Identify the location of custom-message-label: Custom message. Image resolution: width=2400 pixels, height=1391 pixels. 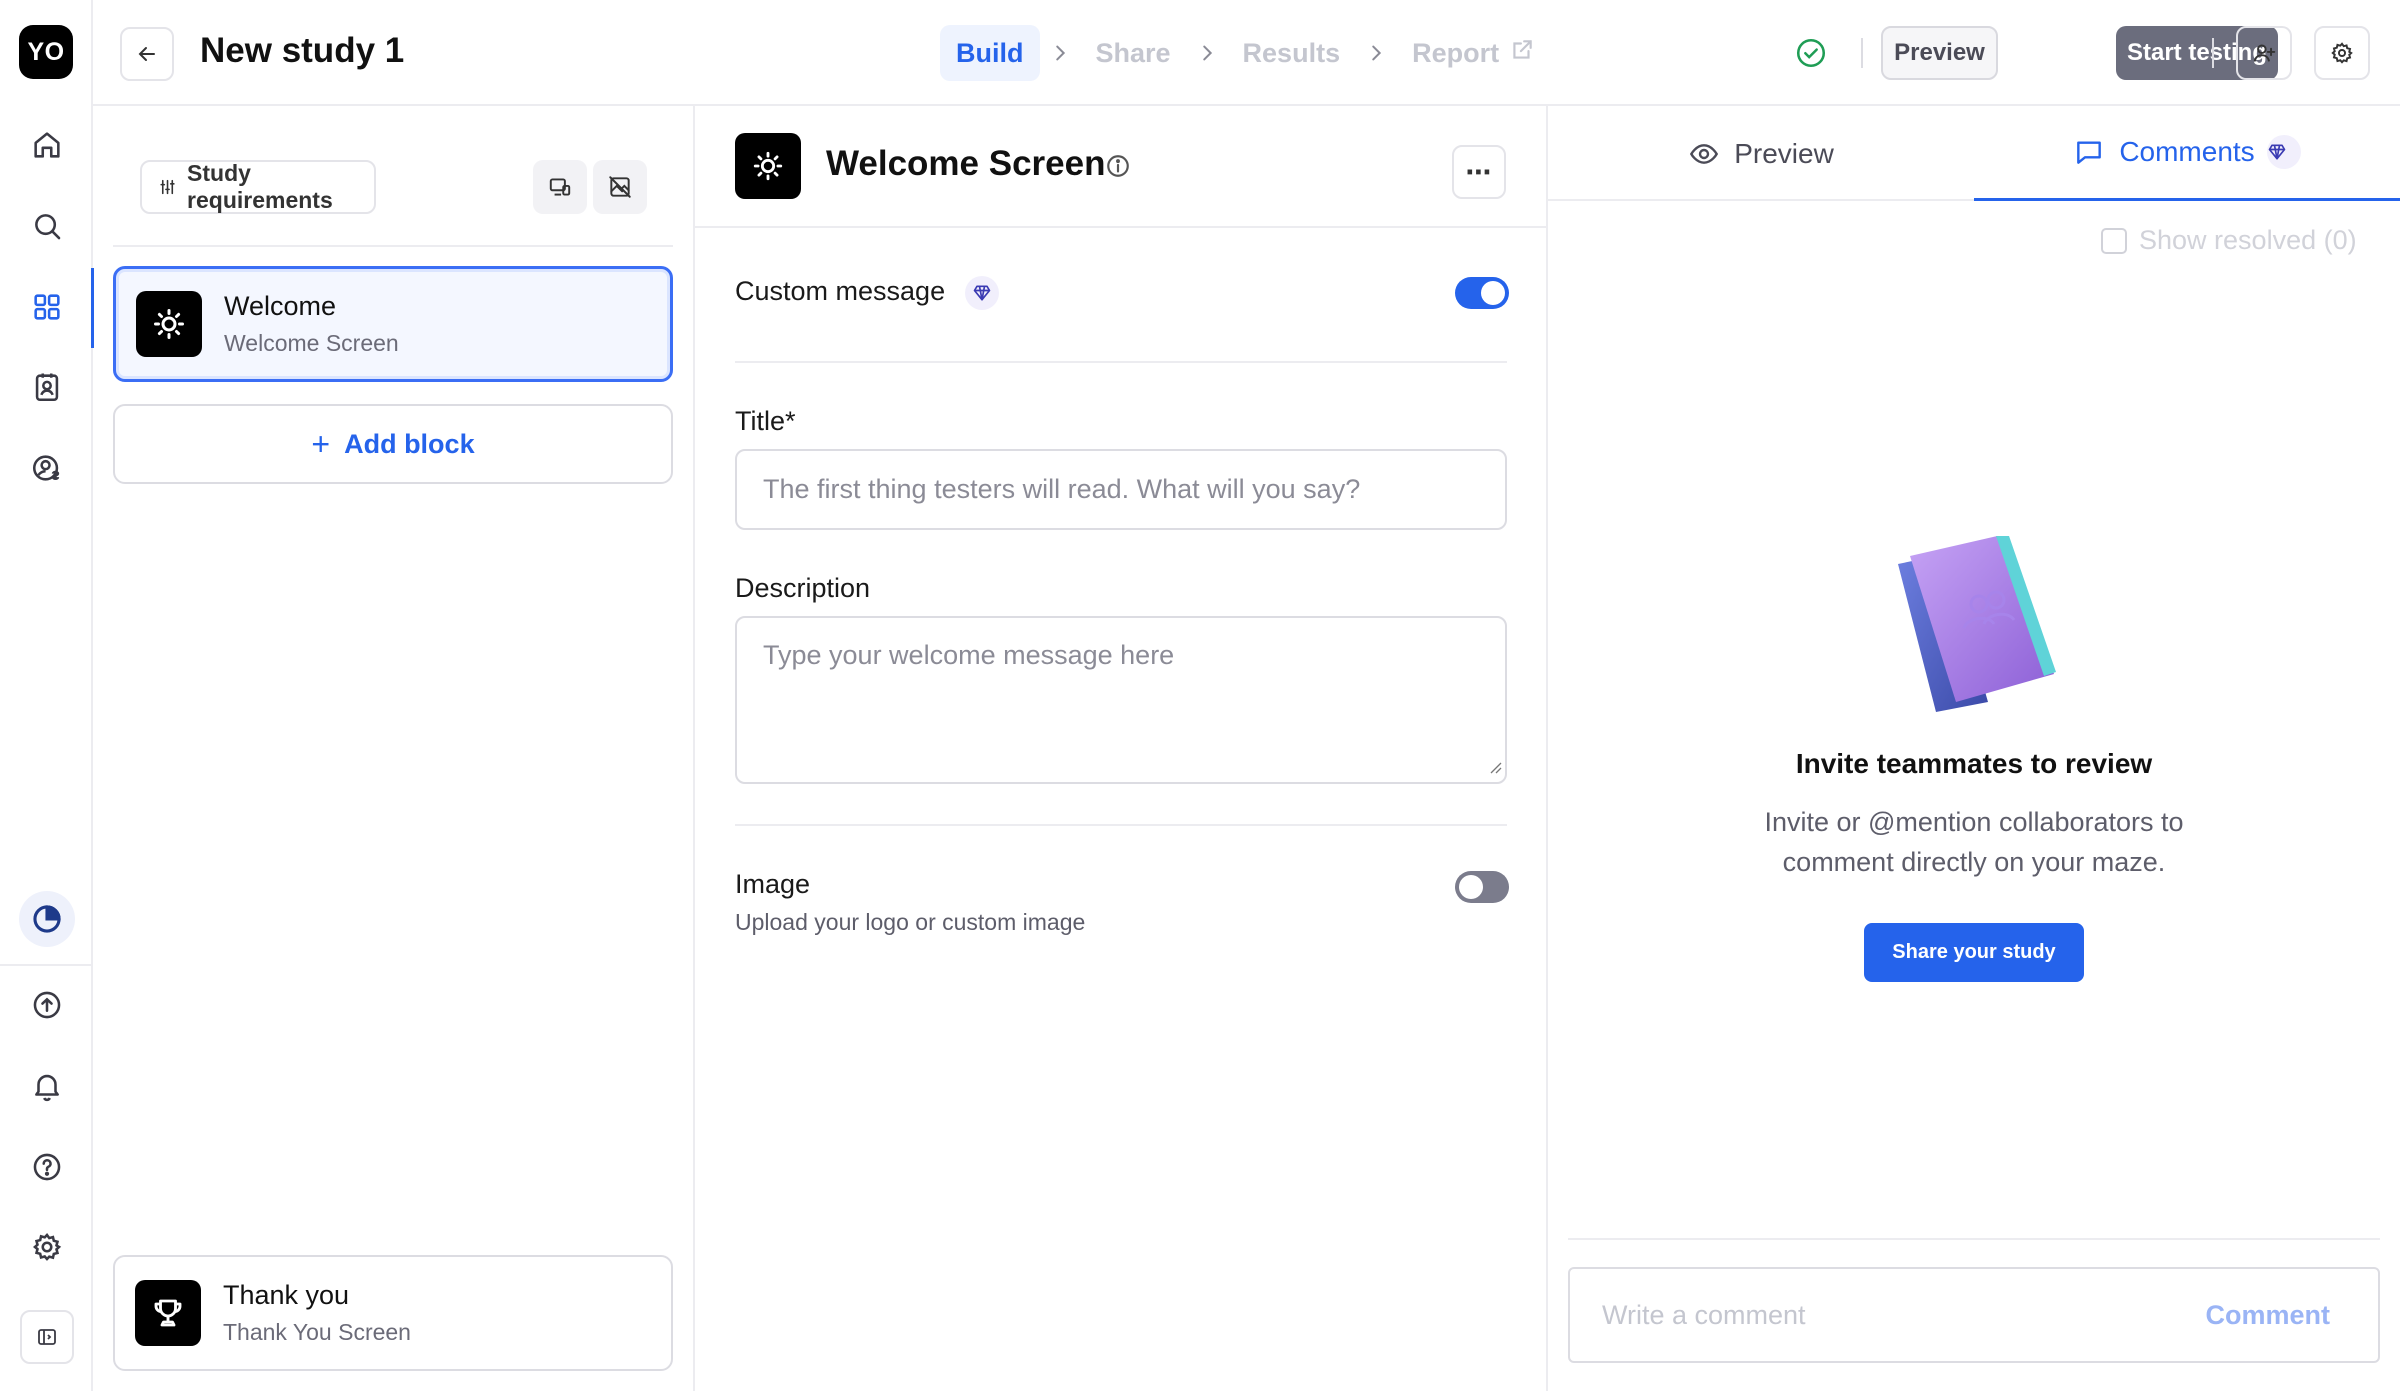
(840, 291).